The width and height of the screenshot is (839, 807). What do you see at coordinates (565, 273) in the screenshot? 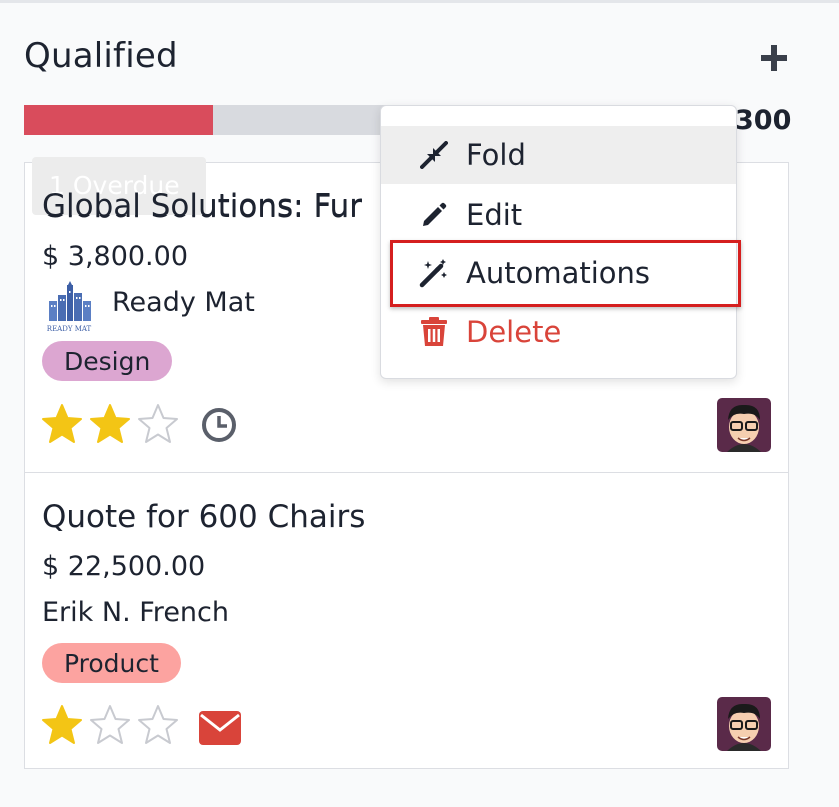
I see `highlight-annotation` at bounding box center [565, 273].